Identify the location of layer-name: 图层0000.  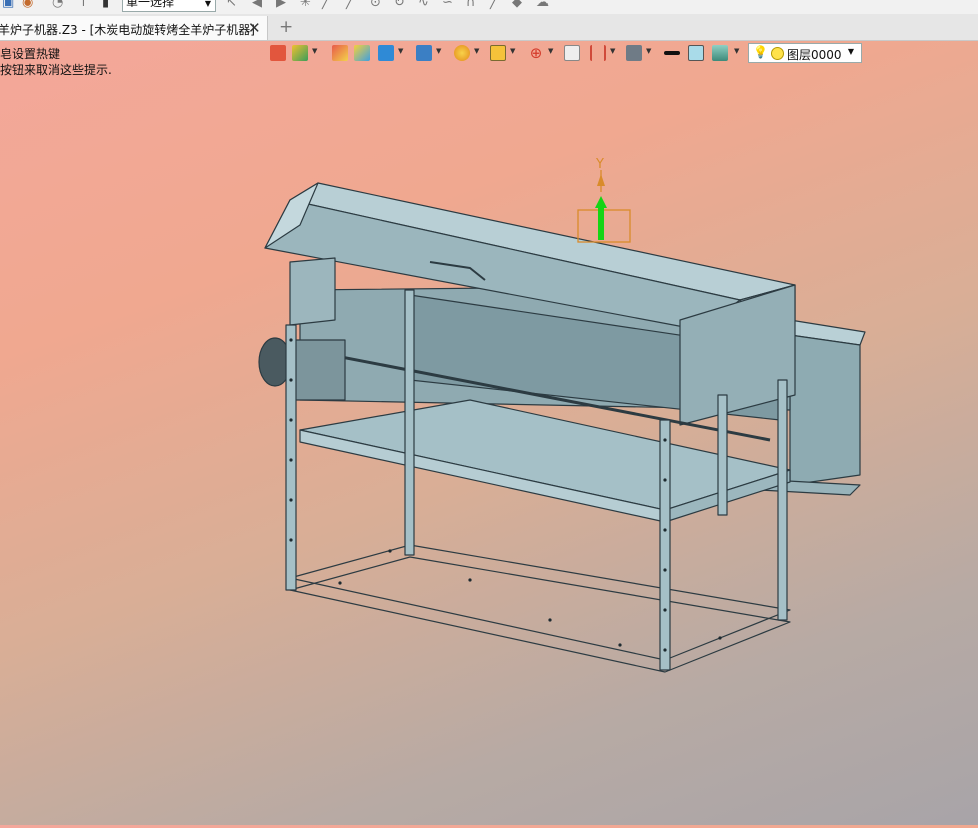
(814, 55).